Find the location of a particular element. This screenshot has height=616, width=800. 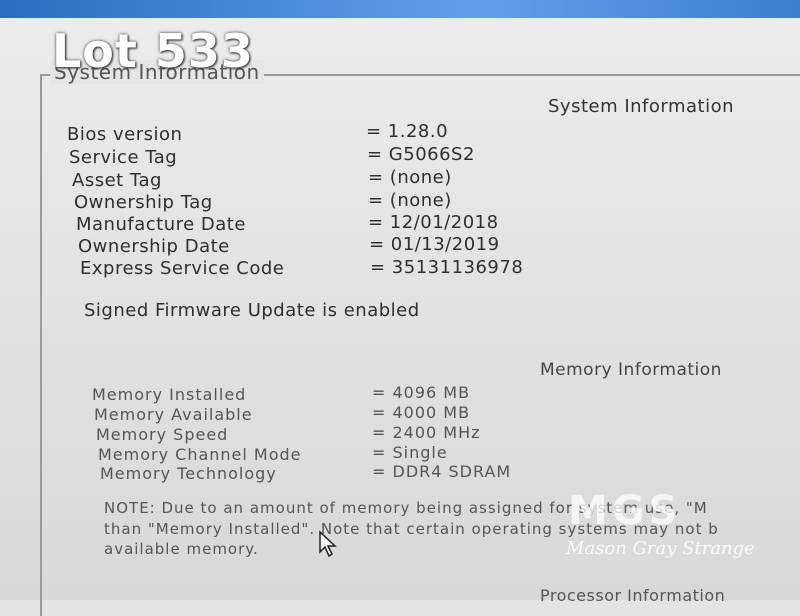

bios-version-value: = 1.28.0 is located at coordinates (407, 131).